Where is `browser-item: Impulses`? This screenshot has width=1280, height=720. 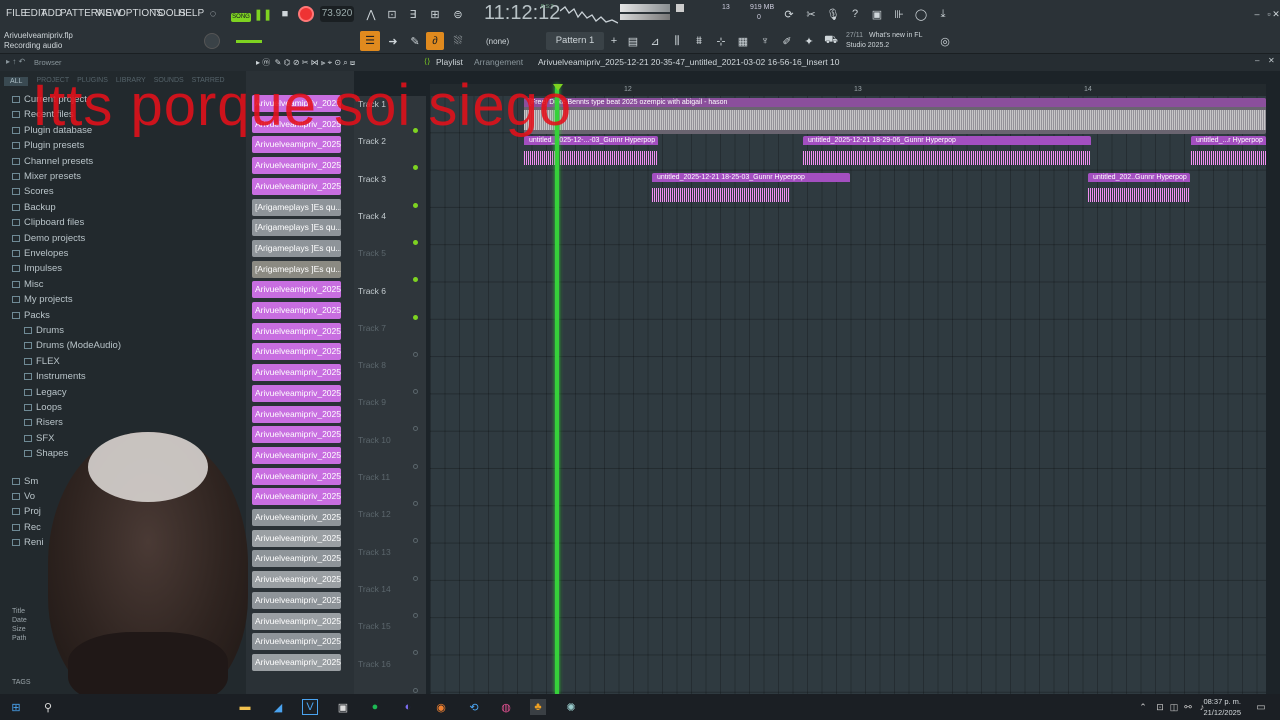 browser-item: Impulses is located at coordinates (37, 268).